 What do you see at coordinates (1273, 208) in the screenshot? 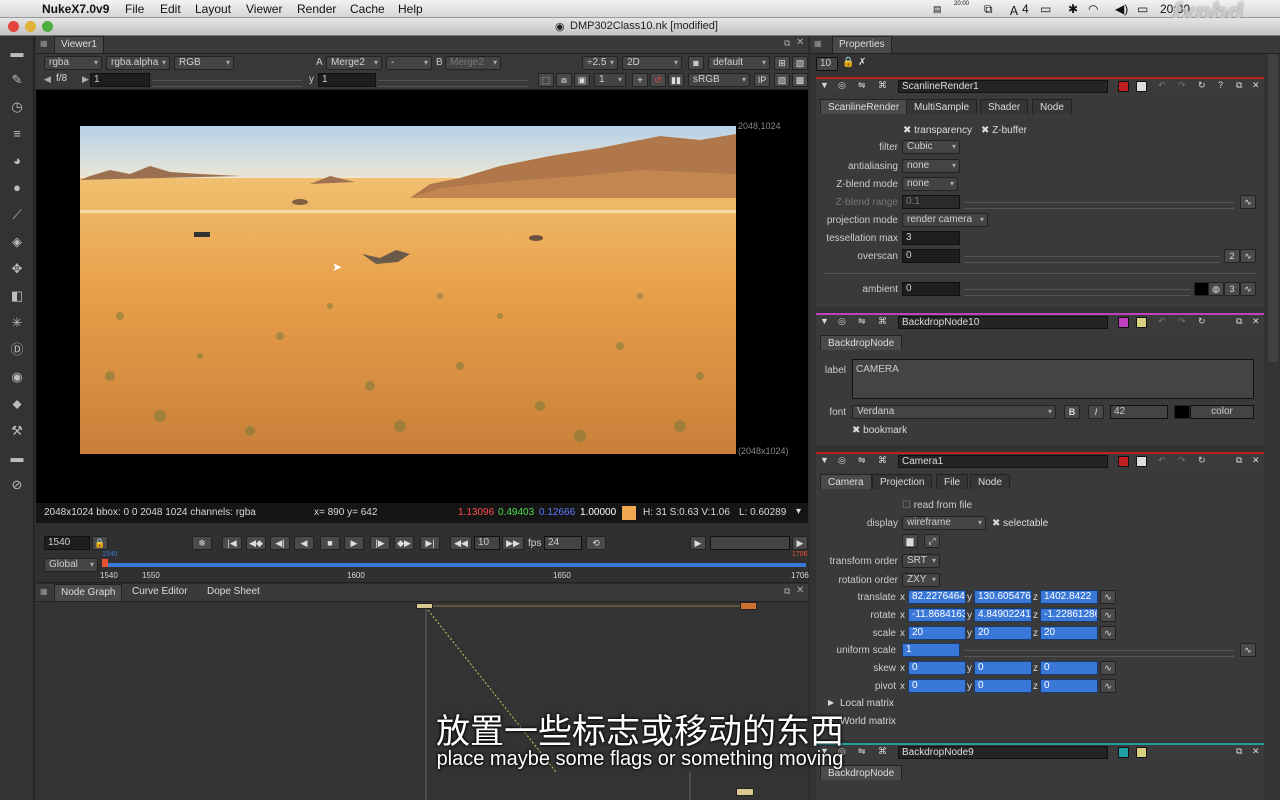
I see `properties-scrollbar` at bounding box center [1273, 208].